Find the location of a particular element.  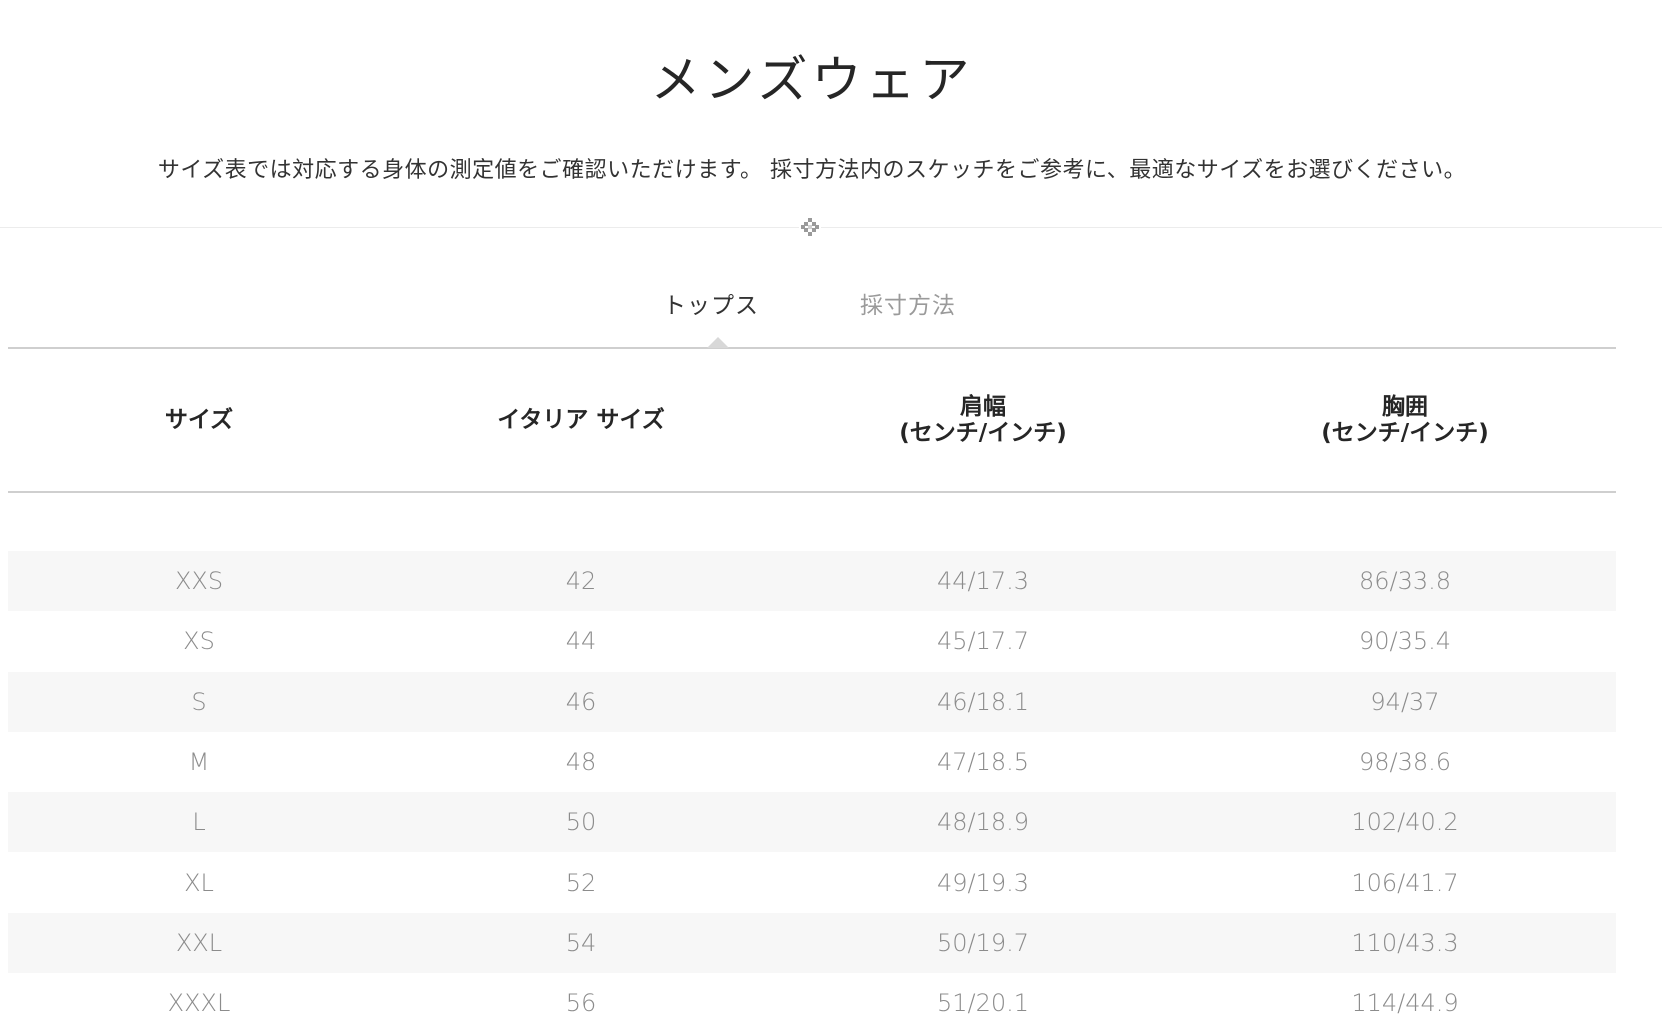

cell-chest: 110/43.3 is located at coordinates (1405, 942).